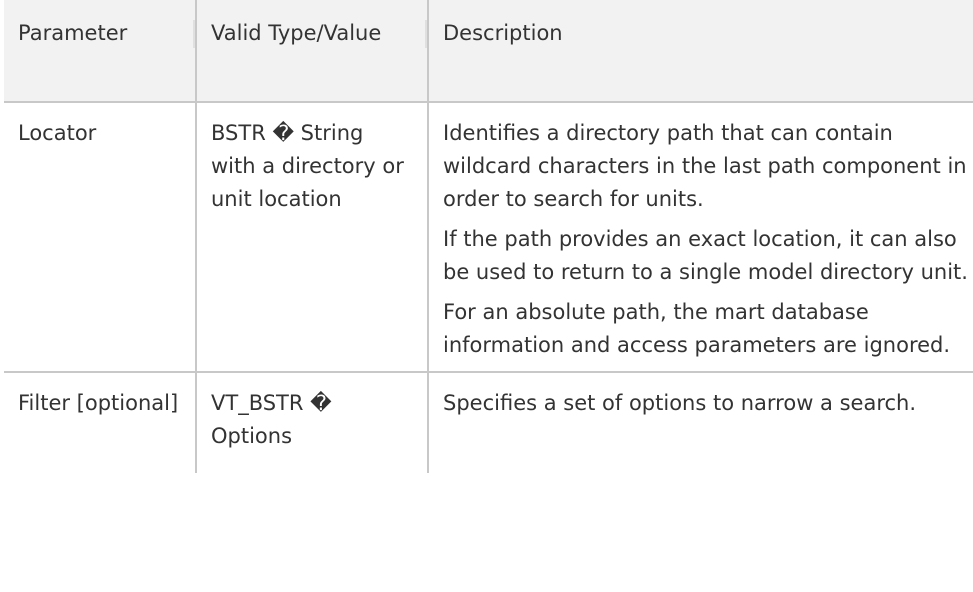  Describe the element at coordinates (100, 51) in the screenshot. I see `header-parameter: Parameter` at that location.